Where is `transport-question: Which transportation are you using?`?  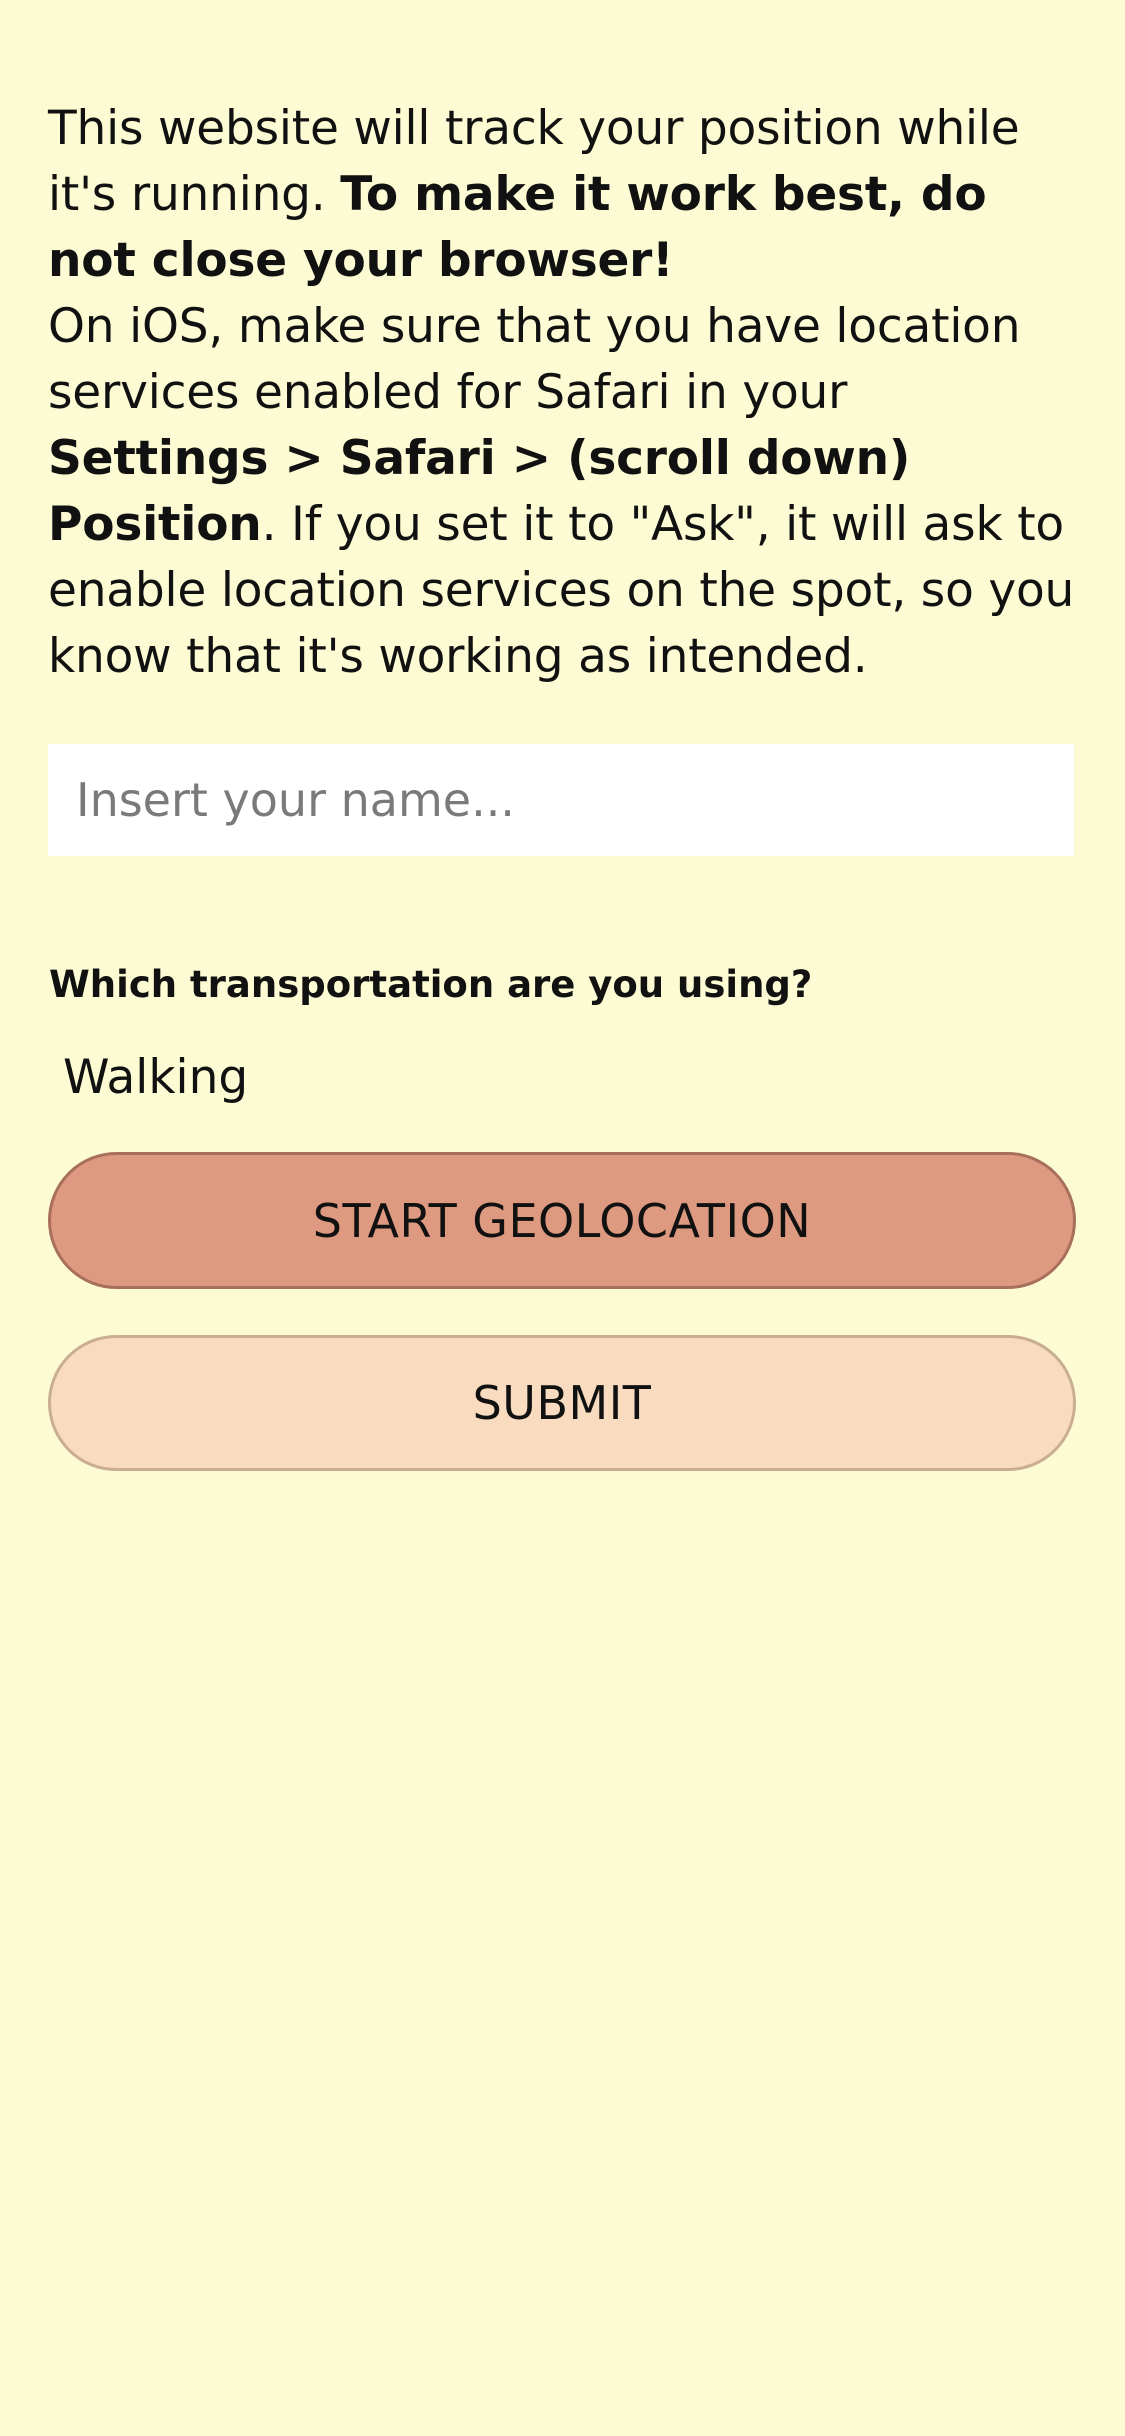 transport-question: Which transportation are you using? is located at coordinates (431, 984).